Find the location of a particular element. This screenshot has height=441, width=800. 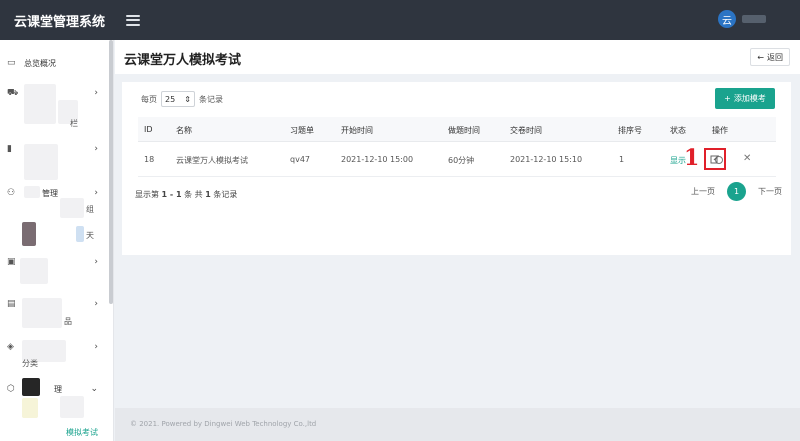

bar-chart-icon: ▮ is located at coordinates (9, 149).